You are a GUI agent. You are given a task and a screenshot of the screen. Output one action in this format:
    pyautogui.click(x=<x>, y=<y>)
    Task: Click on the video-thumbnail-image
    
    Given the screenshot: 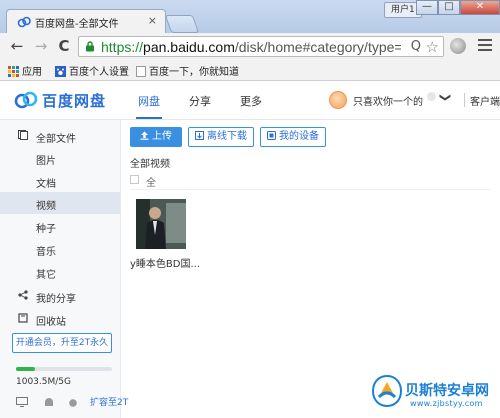 What is the action you would take?
    pyautogui.click(x=161, y=224)
    